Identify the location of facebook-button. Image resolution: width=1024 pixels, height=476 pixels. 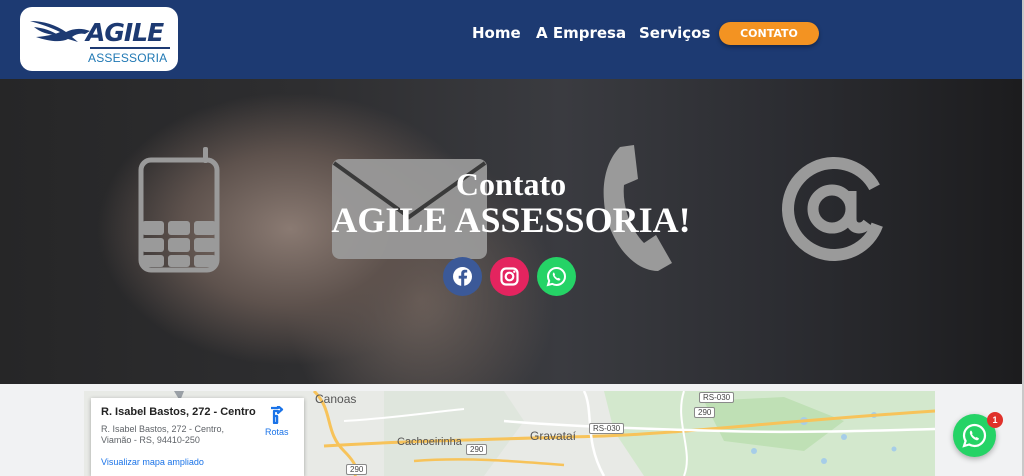
(462, 276).